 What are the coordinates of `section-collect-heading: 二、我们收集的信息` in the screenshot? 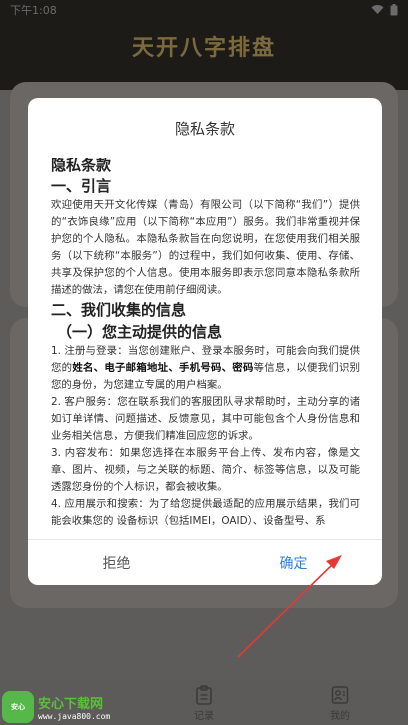 It's located at (119, 310).